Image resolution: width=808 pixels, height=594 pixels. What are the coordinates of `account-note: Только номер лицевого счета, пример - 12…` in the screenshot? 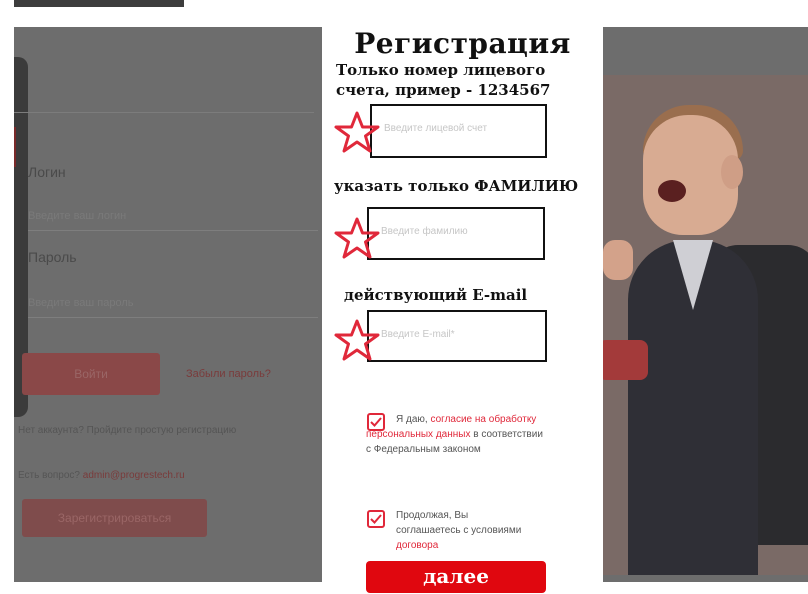 It's located at (443, 80).